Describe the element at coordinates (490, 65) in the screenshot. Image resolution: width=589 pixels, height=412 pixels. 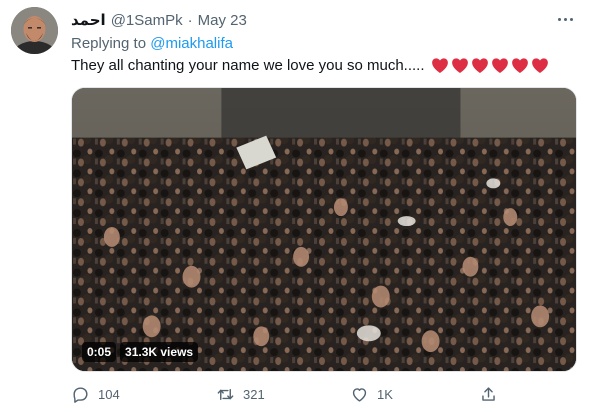
I see `hearts-emoji-row` at that location.